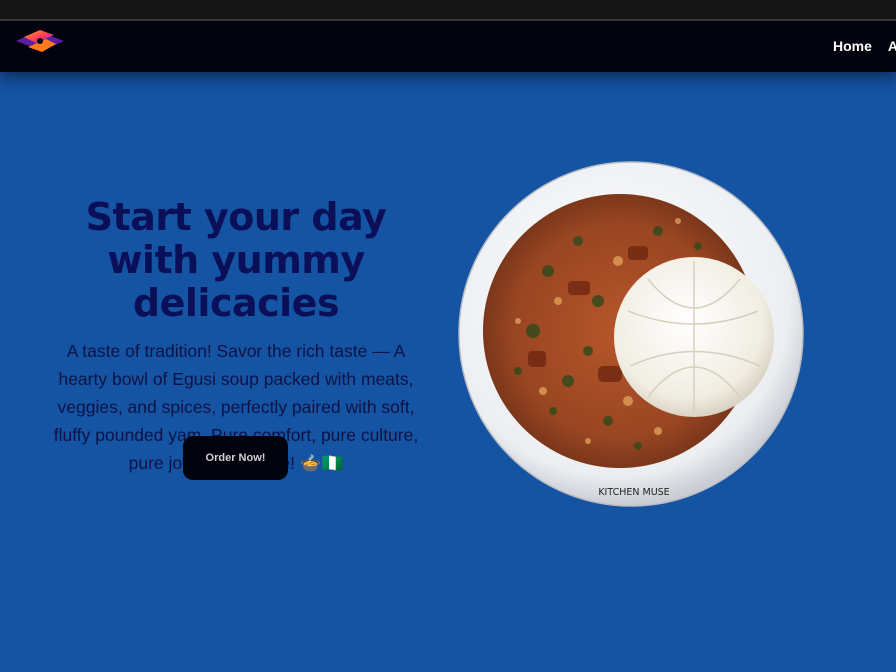 The height and width of the screenshot is (672, 896). I want to click on nav-home-link: Home, so click(852, 46).